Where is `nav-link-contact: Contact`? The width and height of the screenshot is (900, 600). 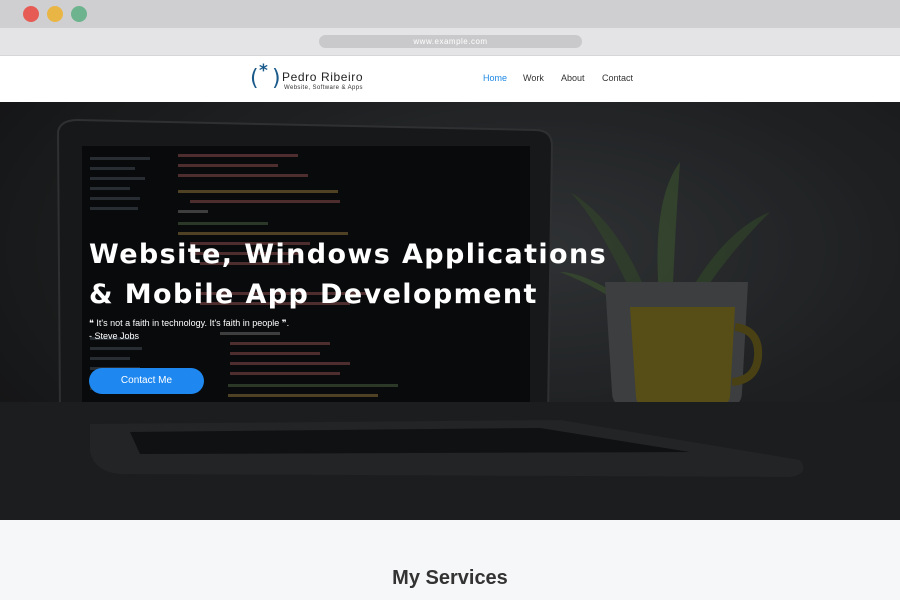
nav-link-contact: Contact is located at coordinates (617, 78).